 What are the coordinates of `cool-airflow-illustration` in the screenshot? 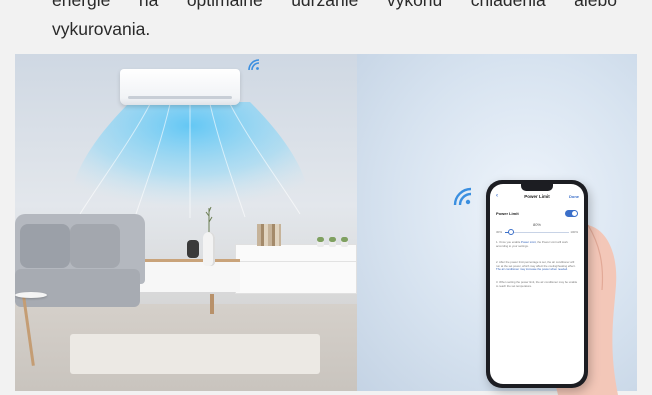 It's located at (190, 161).